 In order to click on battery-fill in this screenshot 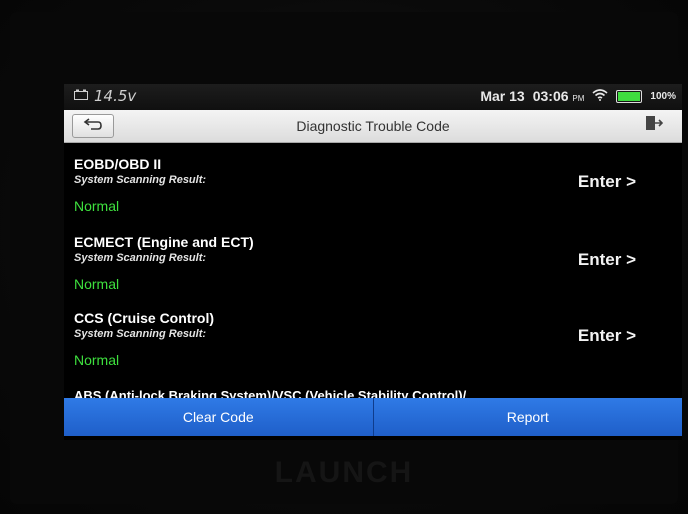, I will do `click(629, 96)`.